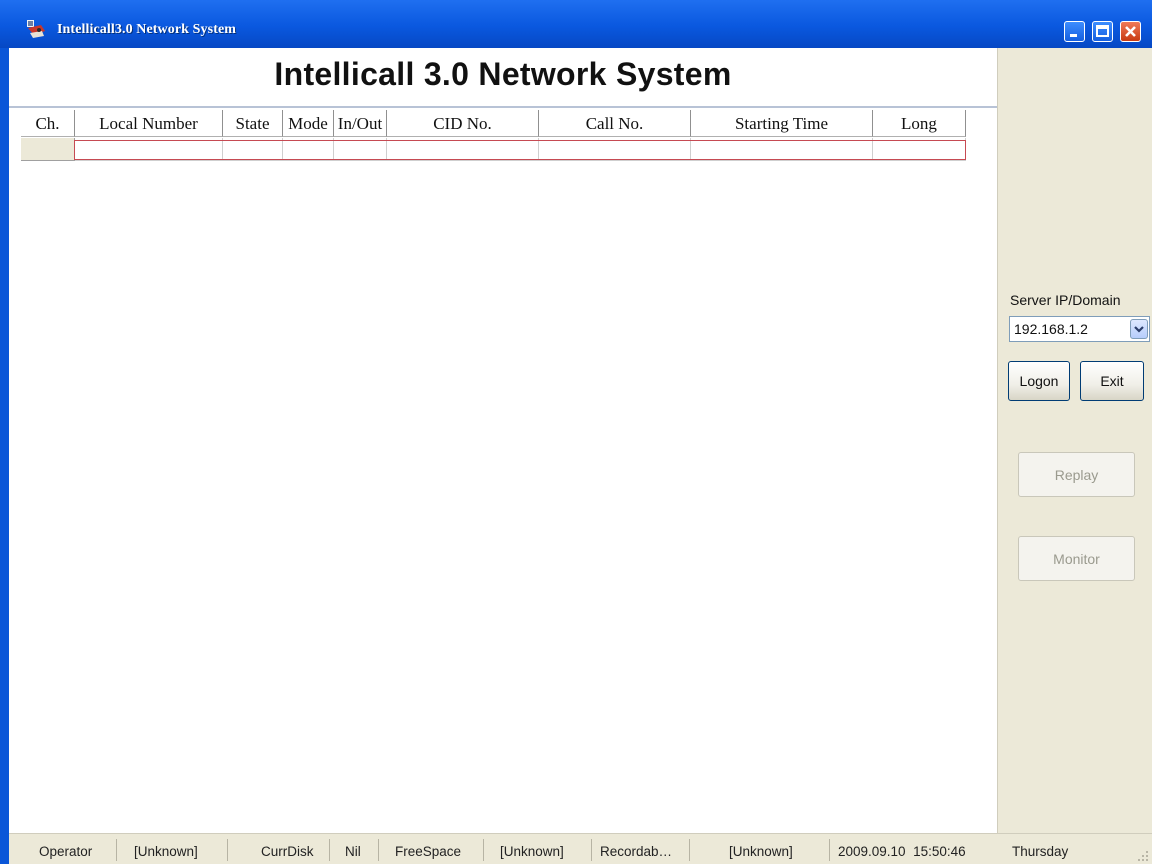 The height and width of the screenshot is (867, 1152). I want to click on dropdown-button, so click(1139, 329).